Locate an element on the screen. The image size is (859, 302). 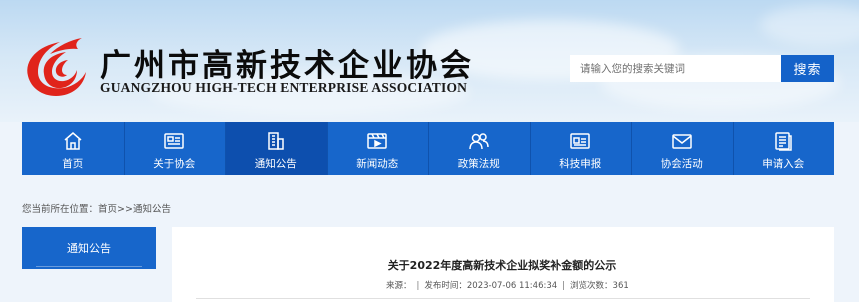
article-source: 来源： is located at coordinates (399, 286).